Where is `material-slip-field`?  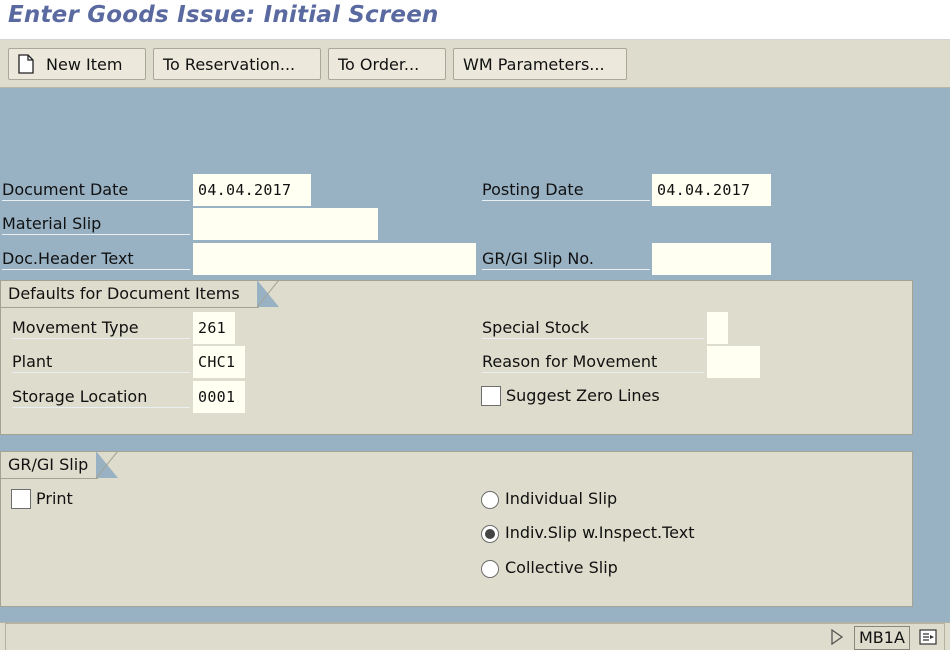 material-slip-field is located at coordinates (285, 224).